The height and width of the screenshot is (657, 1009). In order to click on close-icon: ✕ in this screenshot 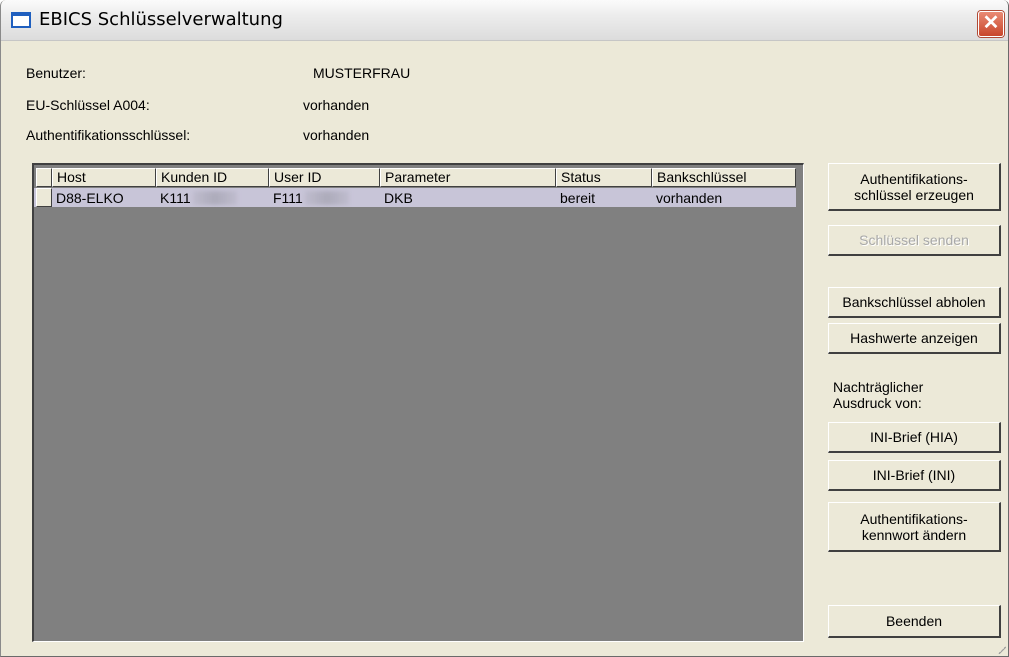, I will do `click(991, 23)`.